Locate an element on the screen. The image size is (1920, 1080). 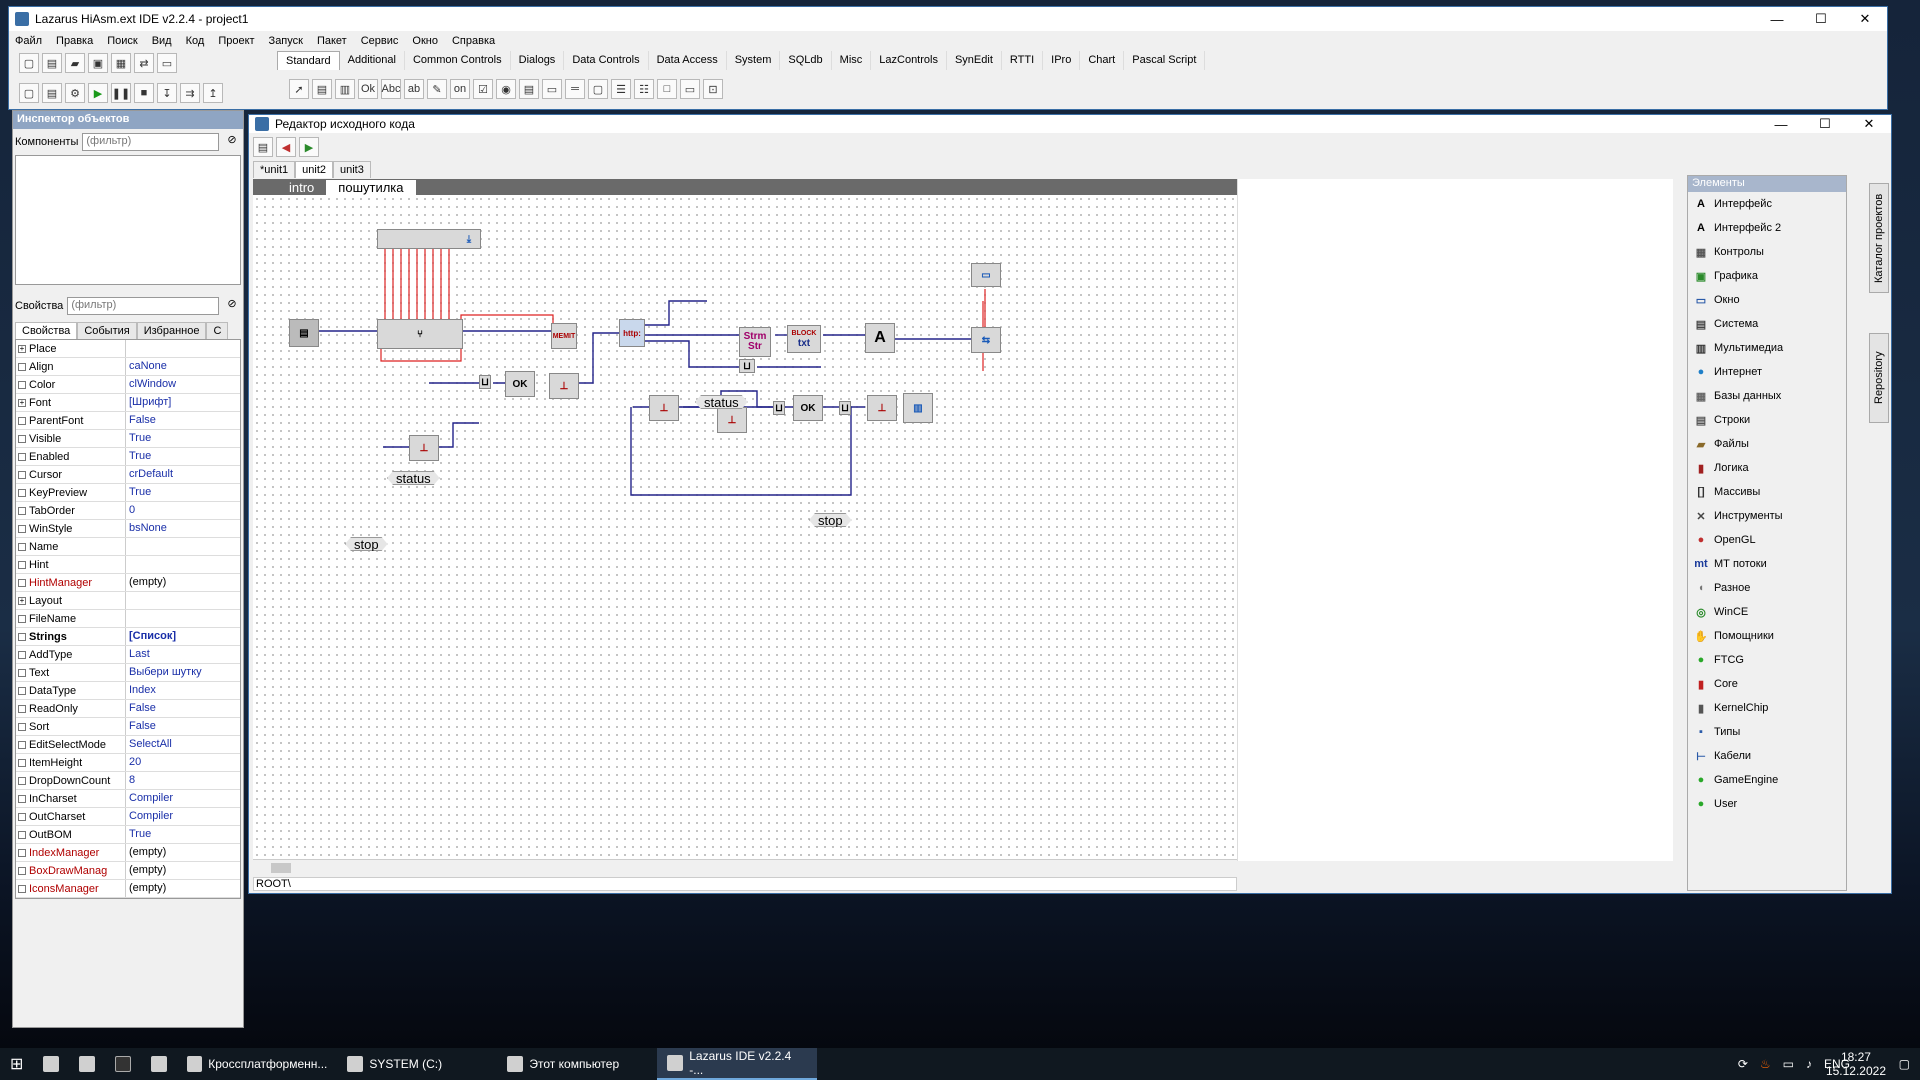
element-group-item: ✕ Инструменты is located at coordinates (1767, 516).